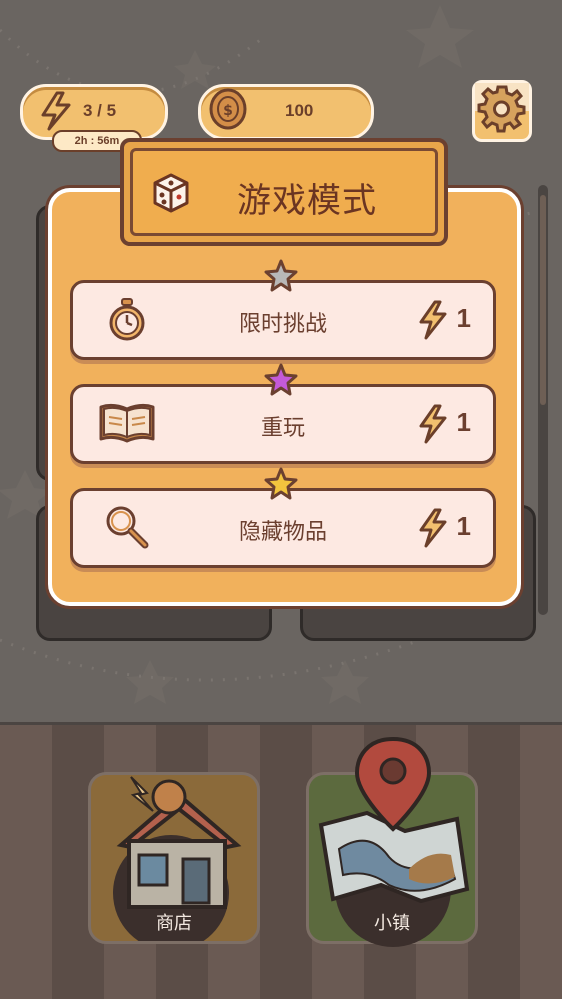 Image resolution: width=562 pixels, height=999 pixels. I want to click on map-pin-icon, so click(394, 841).